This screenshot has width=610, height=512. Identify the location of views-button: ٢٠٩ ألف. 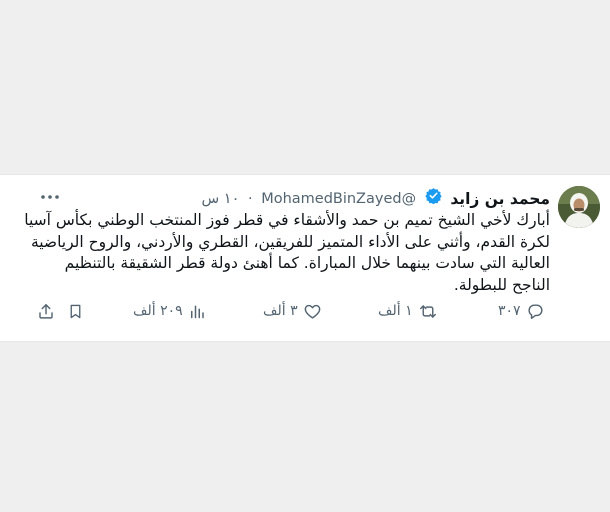
(169, 311).